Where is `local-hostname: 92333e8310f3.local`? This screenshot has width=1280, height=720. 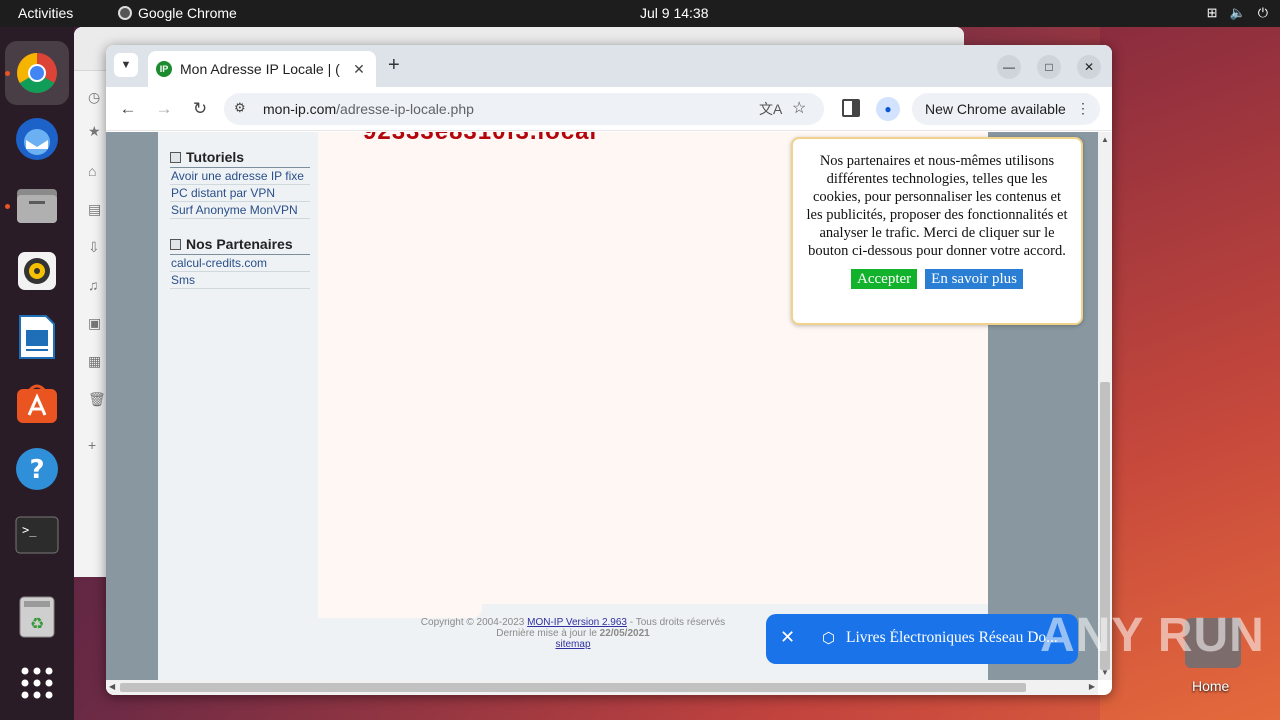 local-hostname: 92333e8310f3.local is located at coordinates (480, 139).